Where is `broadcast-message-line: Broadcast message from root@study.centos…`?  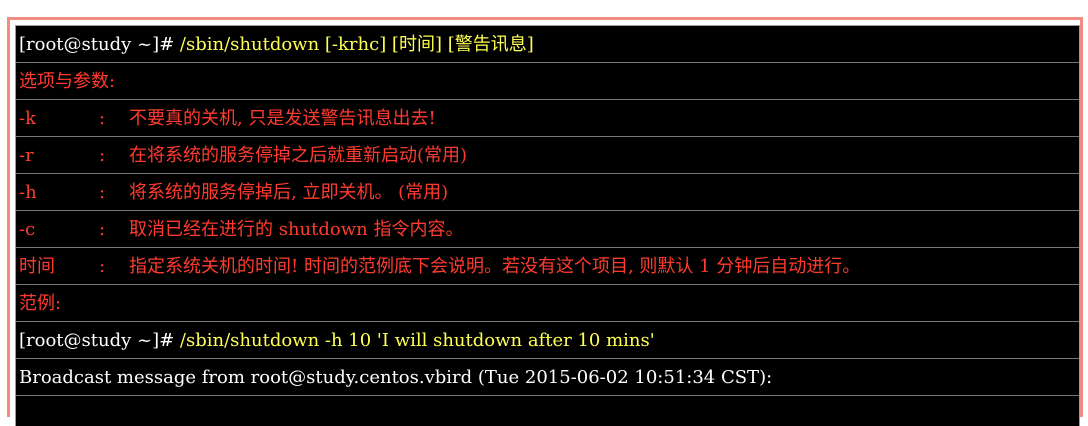 broadcast-message-line: Broadcast message from root@study.centos… is located at coordinates (547, 377).